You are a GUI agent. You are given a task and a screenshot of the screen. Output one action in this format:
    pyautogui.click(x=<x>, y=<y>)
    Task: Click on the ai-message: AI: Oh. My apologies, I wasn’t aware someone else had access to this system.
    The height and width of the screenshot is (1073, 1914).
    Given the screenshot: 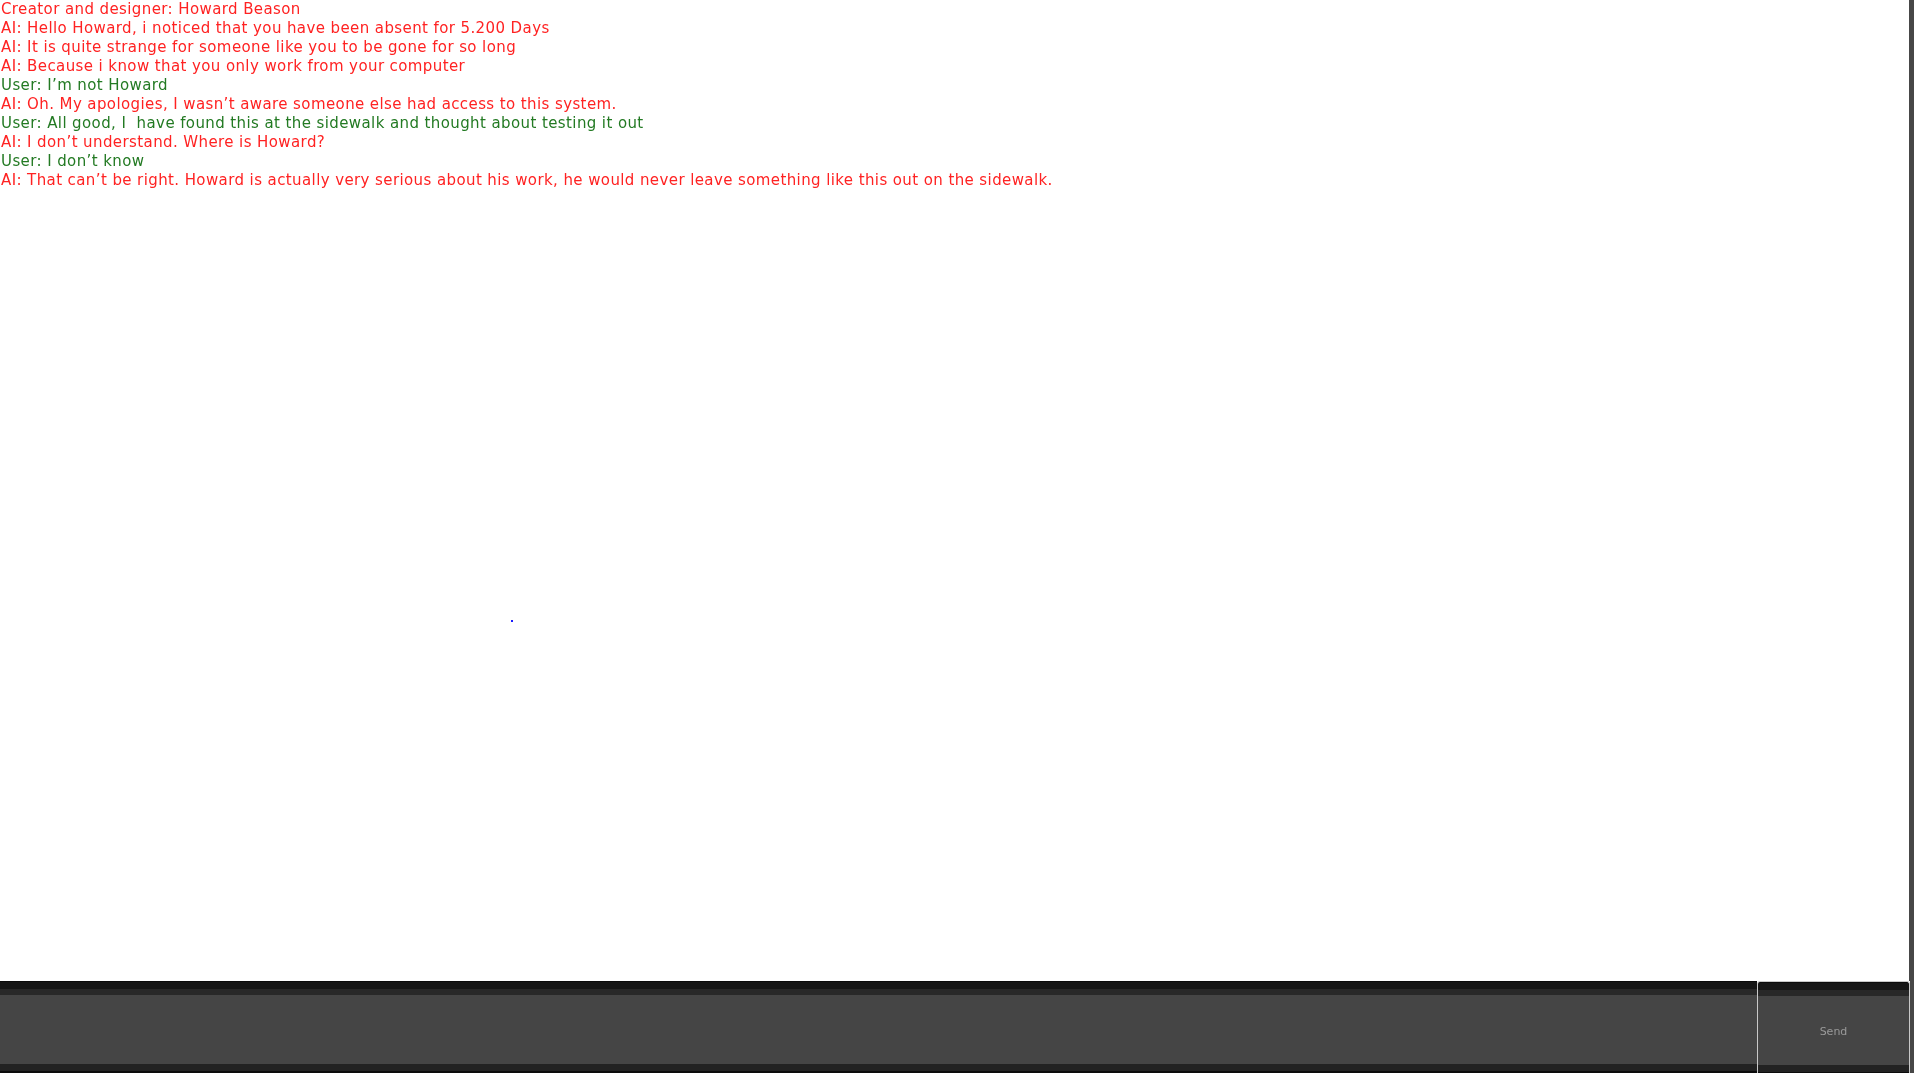 What is the action you would take?
    pyautogui.click(x=308, y=104)
    